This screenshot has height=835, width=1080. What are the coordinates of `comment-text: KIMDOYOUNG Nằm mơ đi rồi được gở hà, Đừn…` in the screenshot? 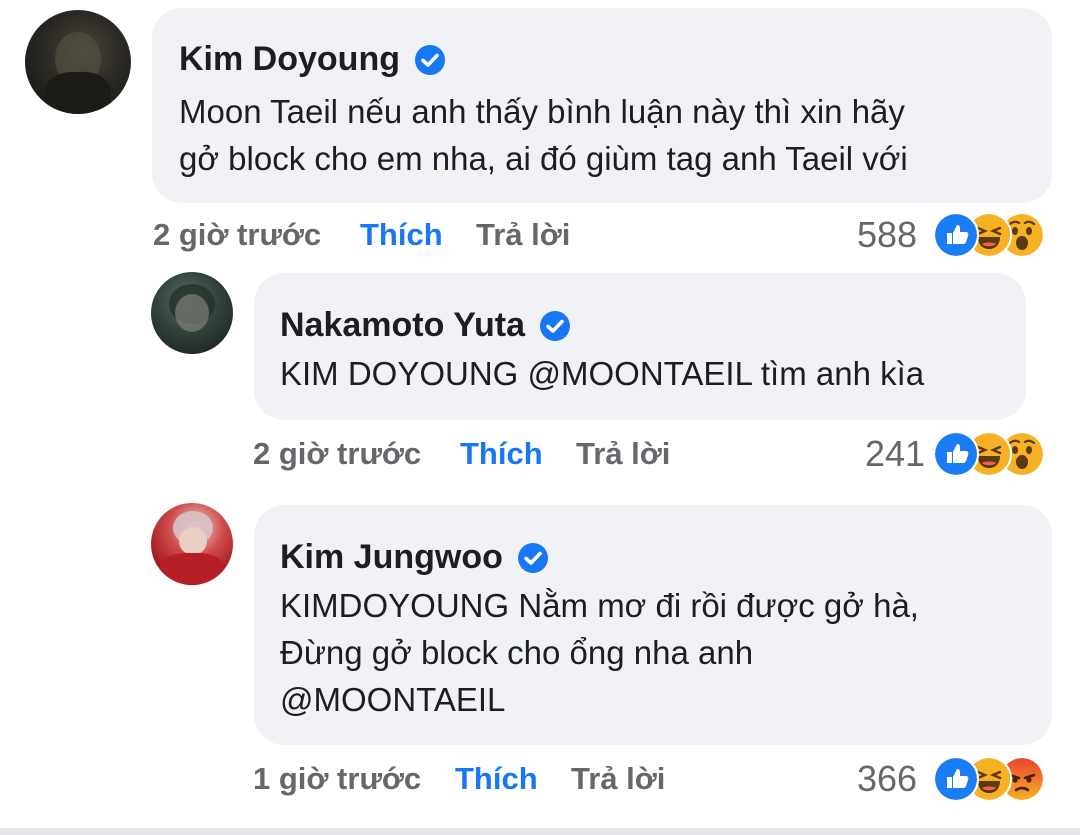 It's located at (599, 652).